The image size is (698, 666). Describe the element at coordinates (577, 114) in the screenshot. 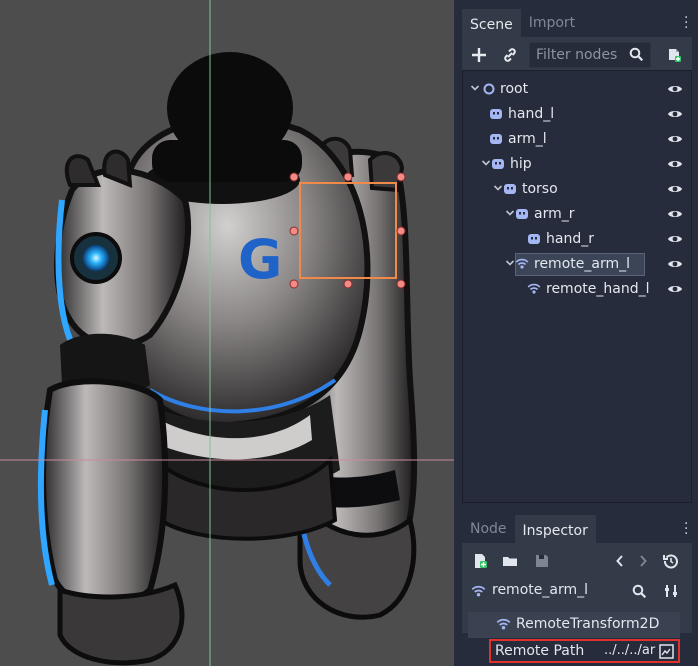

I see `tree-row-hand-l: hand_l` at that location.